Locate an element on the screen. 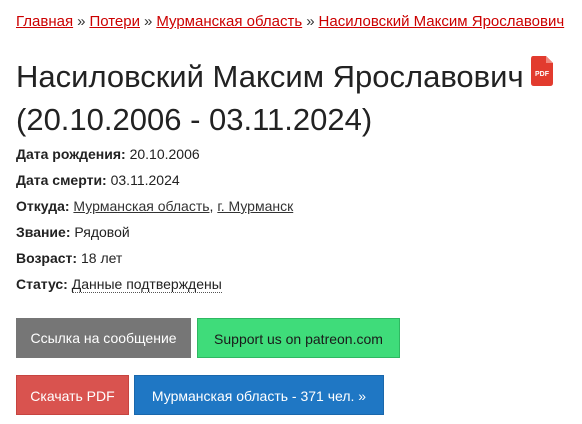 This screenshot has height=424, width=582. life-dates: (20.10.2006 - 03.11.2024) is located at coordinates (194, 119).